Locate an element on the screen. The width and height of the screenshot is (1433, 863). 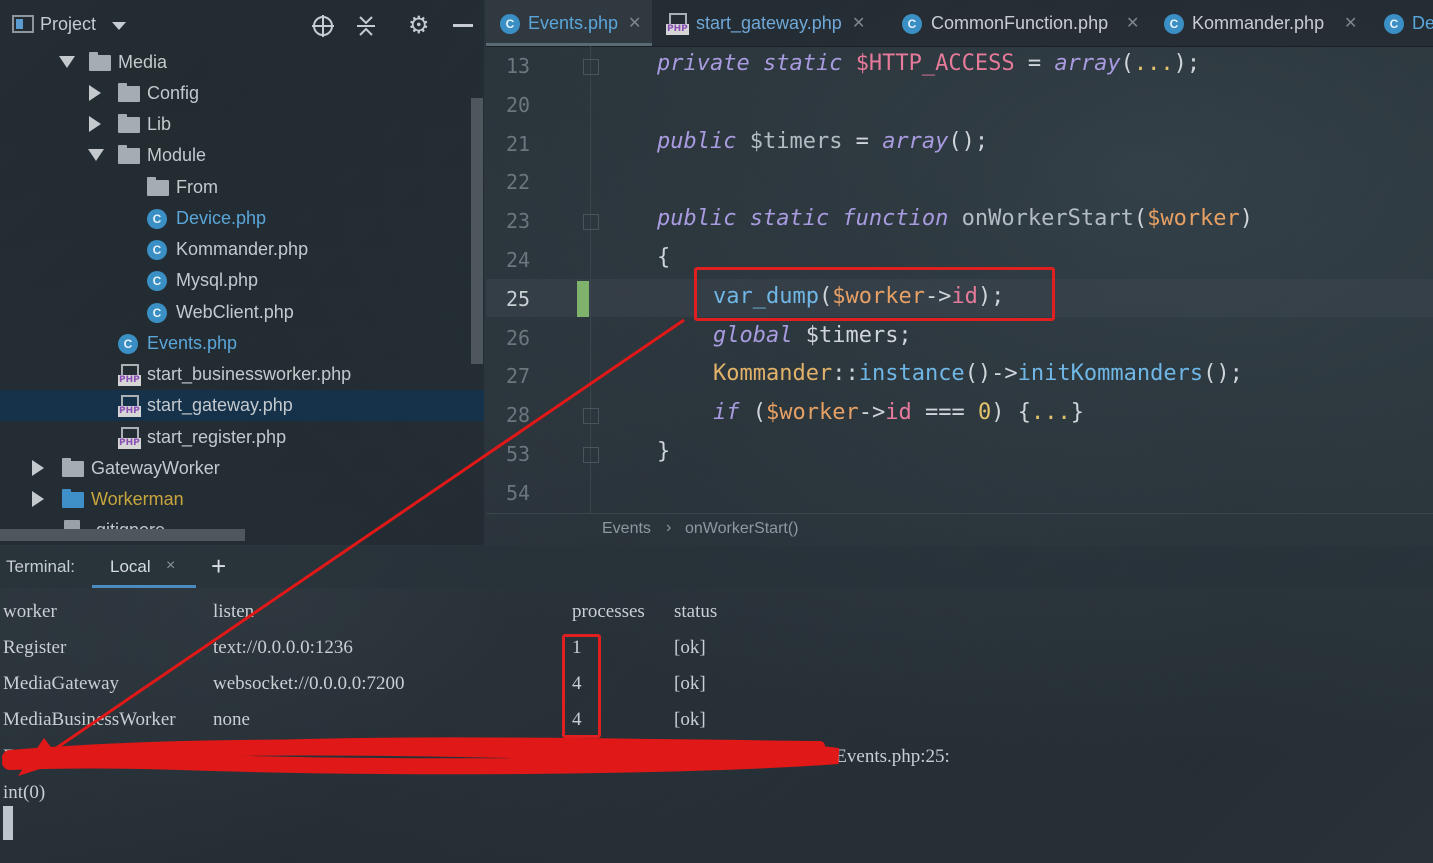
tree-item-label: Device.php is located at coordinates (221, 218).